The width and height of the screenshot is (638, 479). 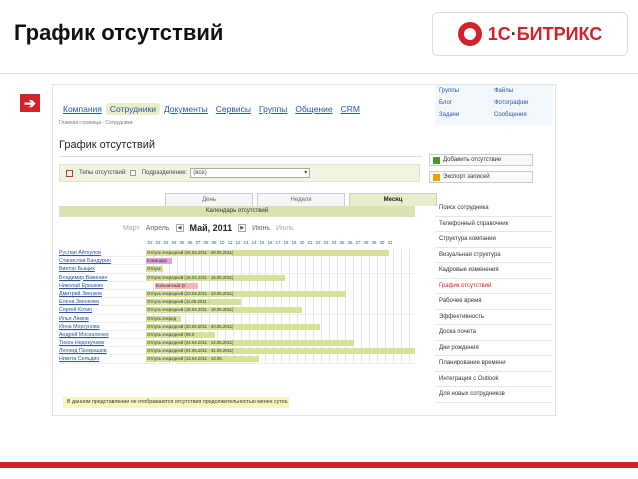 I want to click on types-checkbox, so click(x=132, y=173).